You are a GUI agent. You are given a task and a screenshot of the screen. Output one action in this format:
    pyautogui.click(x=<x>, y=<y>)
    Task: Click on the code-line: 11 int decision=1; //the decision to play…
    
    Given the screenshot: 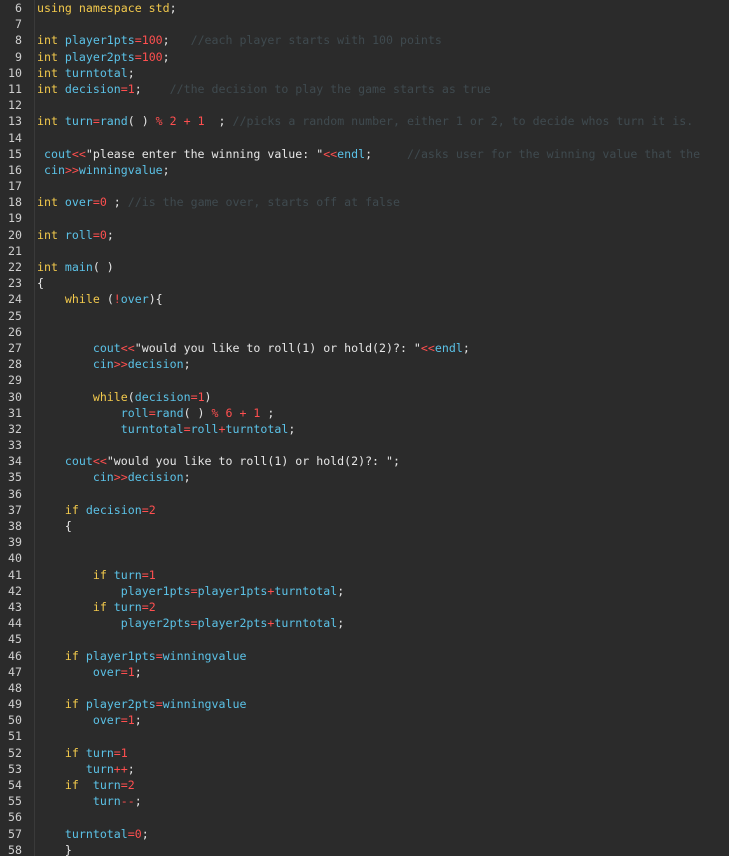 What is the action you would take?
    pyautogui.click(x=368, y=89)
    